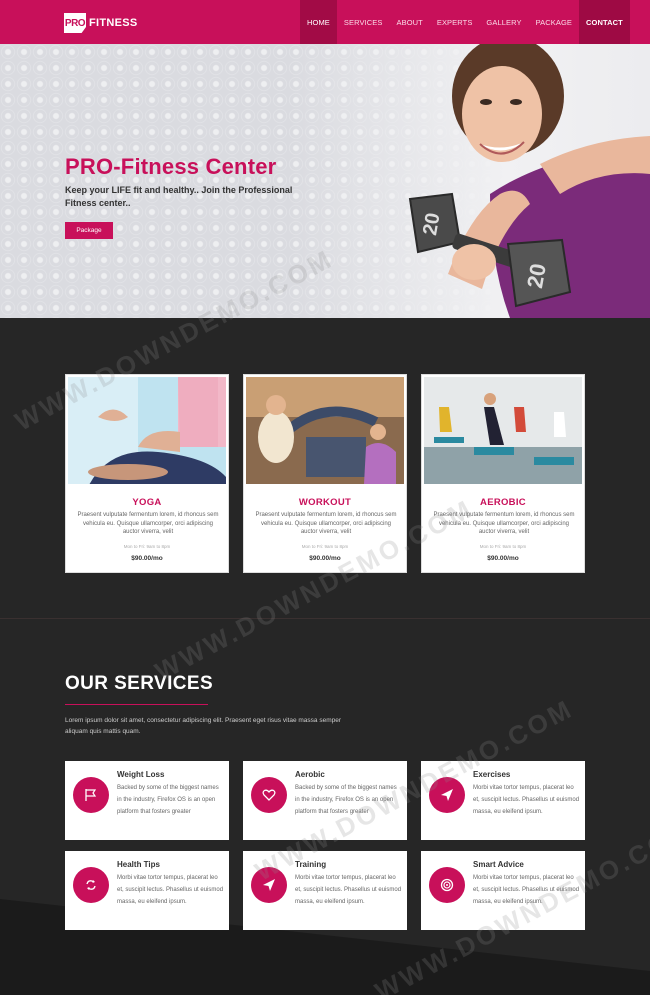 The image size is (650, 995). I want to click on nav-package: PACKAGE, so click(554, 22).